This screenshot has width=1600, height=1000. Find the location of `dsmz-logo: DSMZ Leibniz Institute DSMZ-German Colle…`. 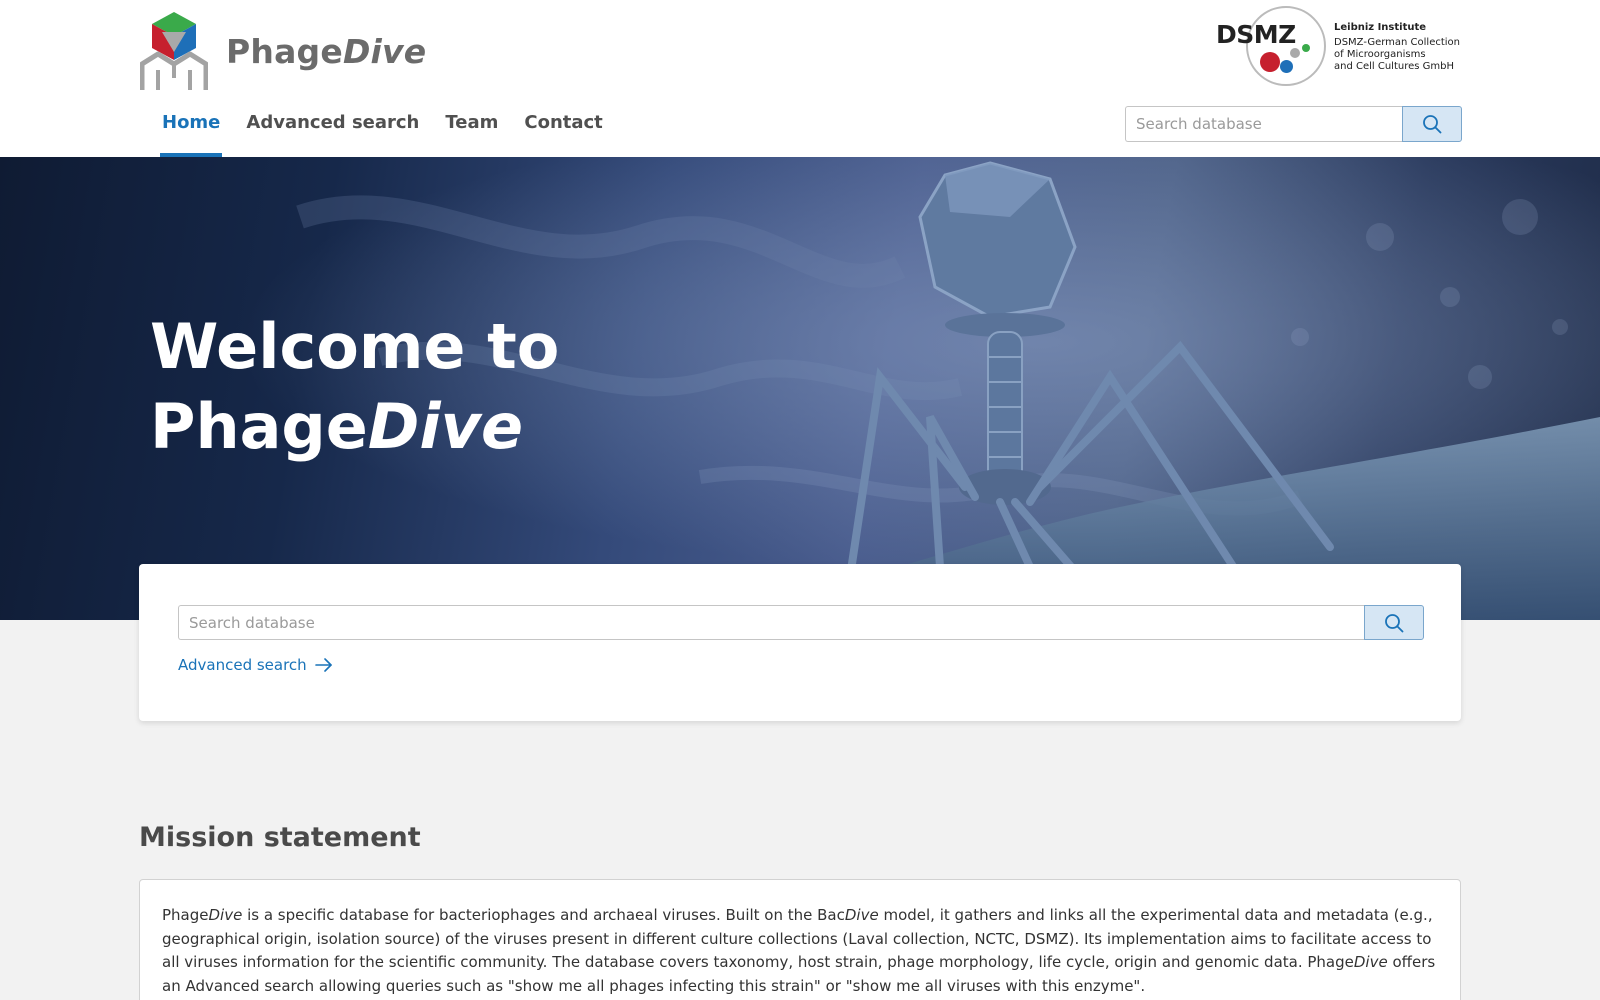

dsmz-logo: DSMZ Leibniz Institute DSMZ-German Colle… is located at coordinates (1338, 46).